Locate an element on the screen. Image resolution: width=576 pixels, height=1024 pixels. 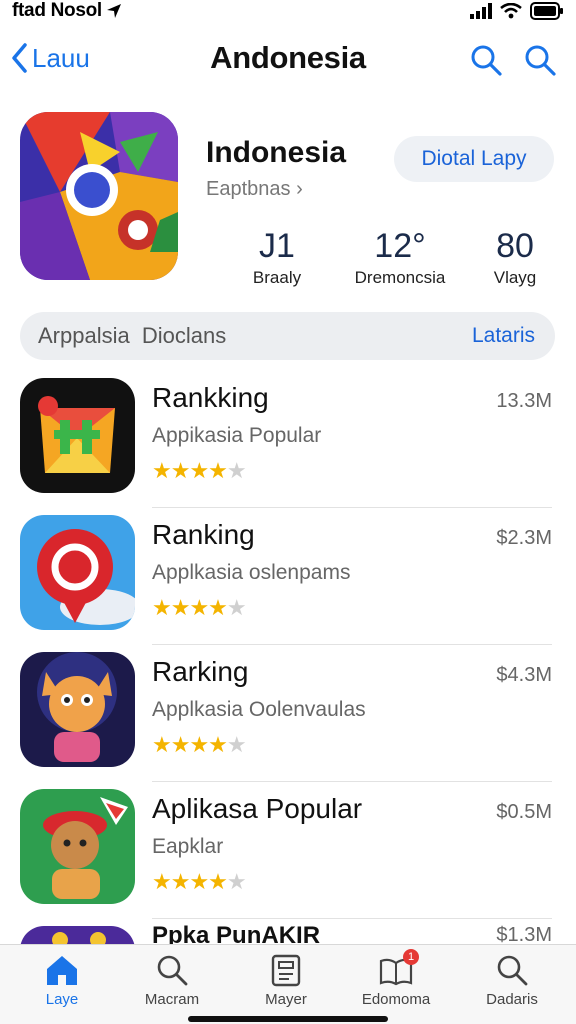
app-list-item: Ranking Applkasia oslenpams ★★★★★ $2.3M is located at coordinates (288, 577).